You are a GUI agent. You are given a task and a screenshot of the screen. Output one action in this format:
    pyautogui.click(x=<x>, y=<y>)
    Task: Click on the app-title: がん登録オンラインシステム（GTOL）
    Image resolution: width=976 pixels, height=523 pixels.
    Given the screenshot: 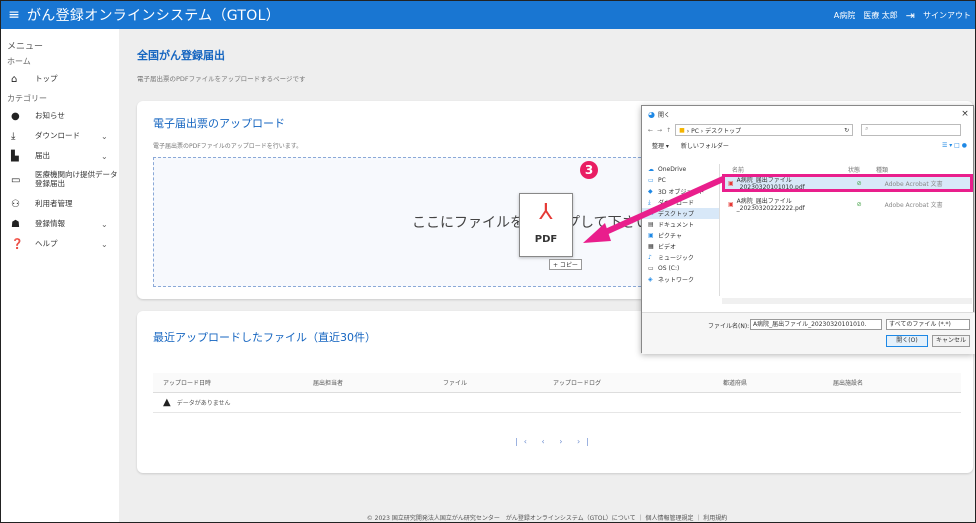 What is the action you would take?
    pyautogui.click(x=153, y=16)
    